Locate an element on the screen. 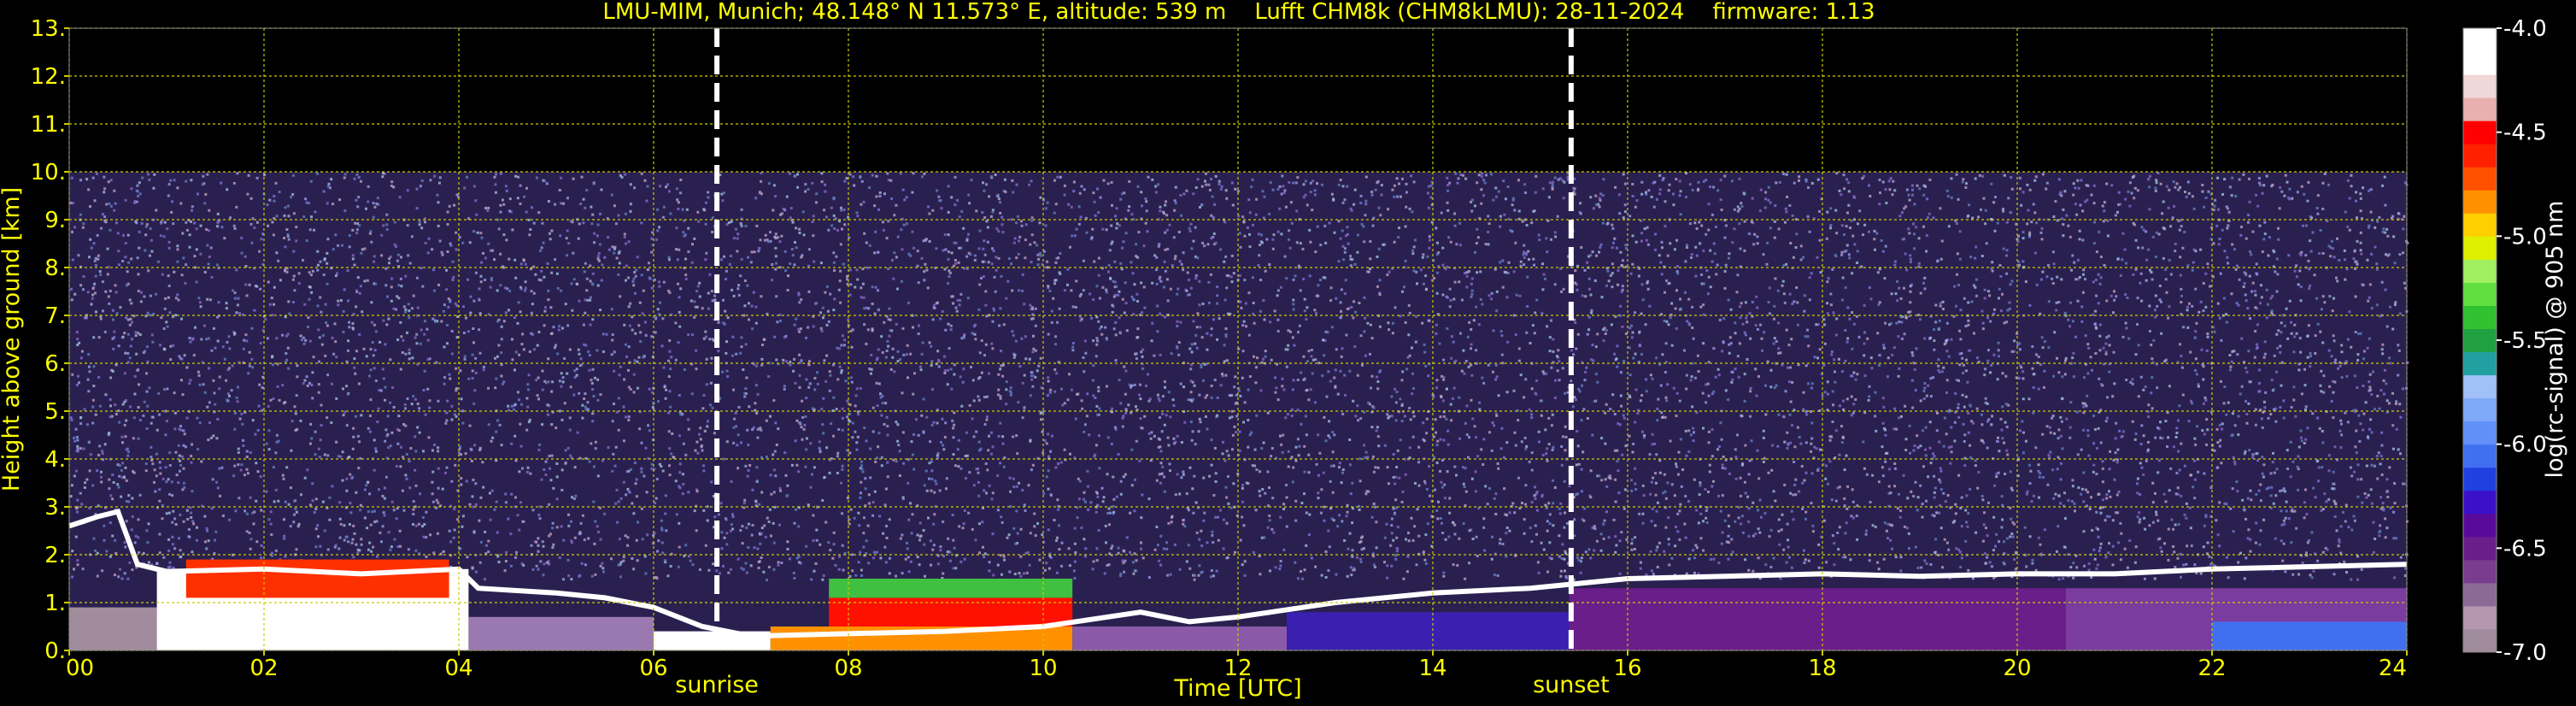 This screenshot has height=706, width=2576. y-tick-label: 7. is located at coordinates (55, 316).